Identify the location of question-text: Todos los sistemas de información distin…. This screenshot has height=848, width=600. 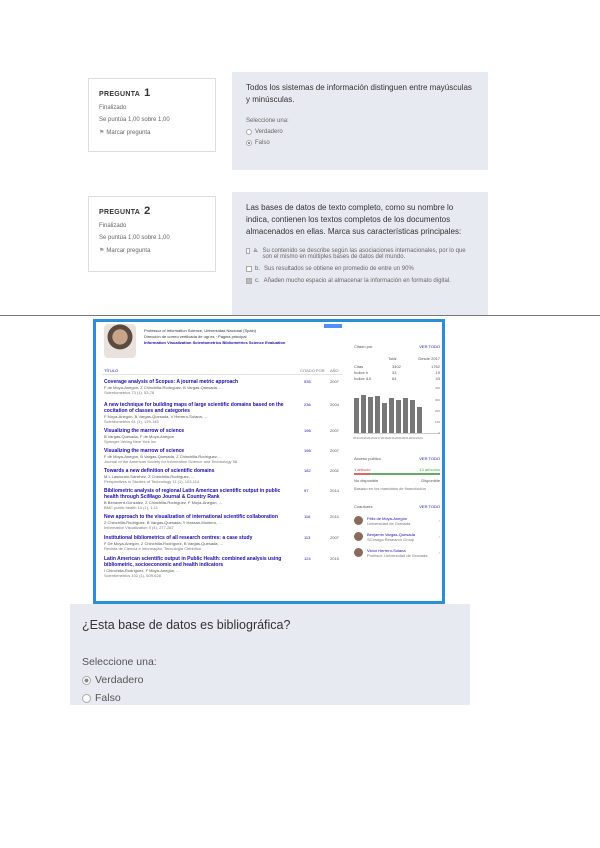
(359, 93).